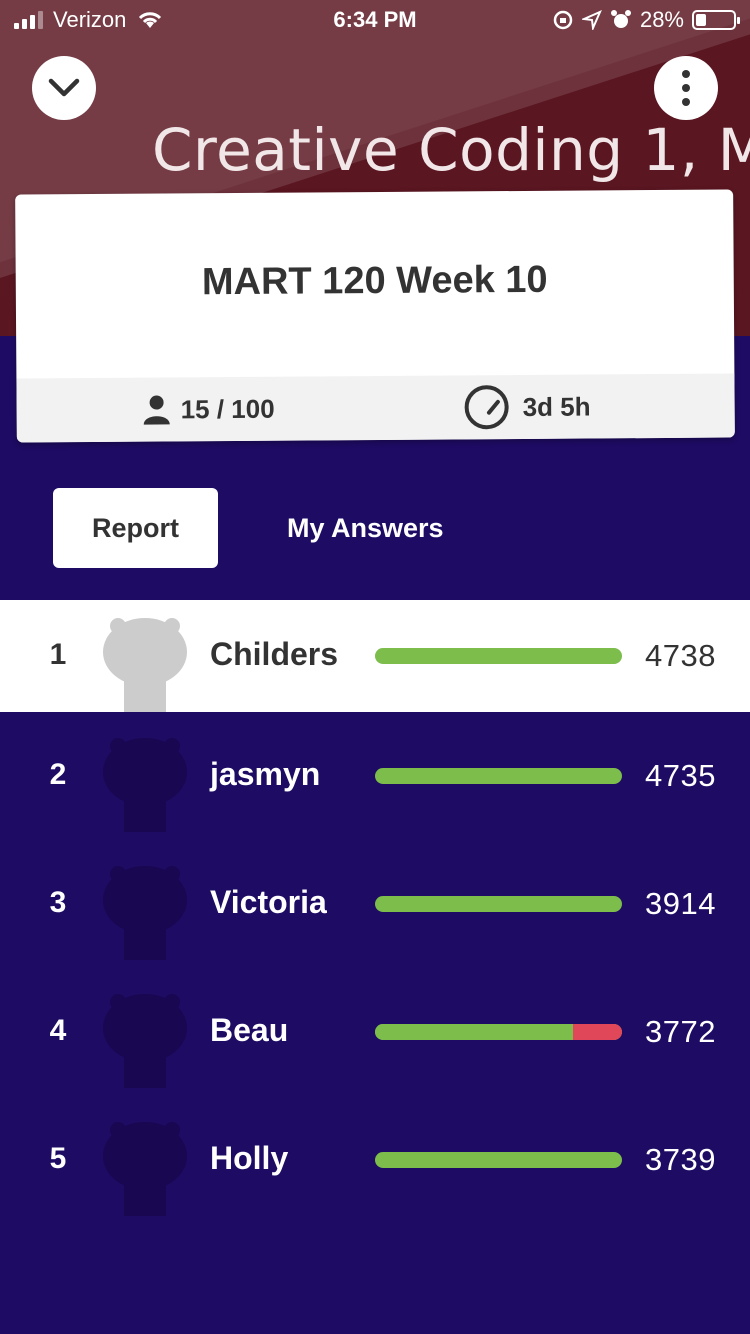 The height and width of the screenshot is (1334, 750). What do you see at coordinates (274, 654) in the screenshot?
I see `player-name: Childers` at bounding box center [274, 654].